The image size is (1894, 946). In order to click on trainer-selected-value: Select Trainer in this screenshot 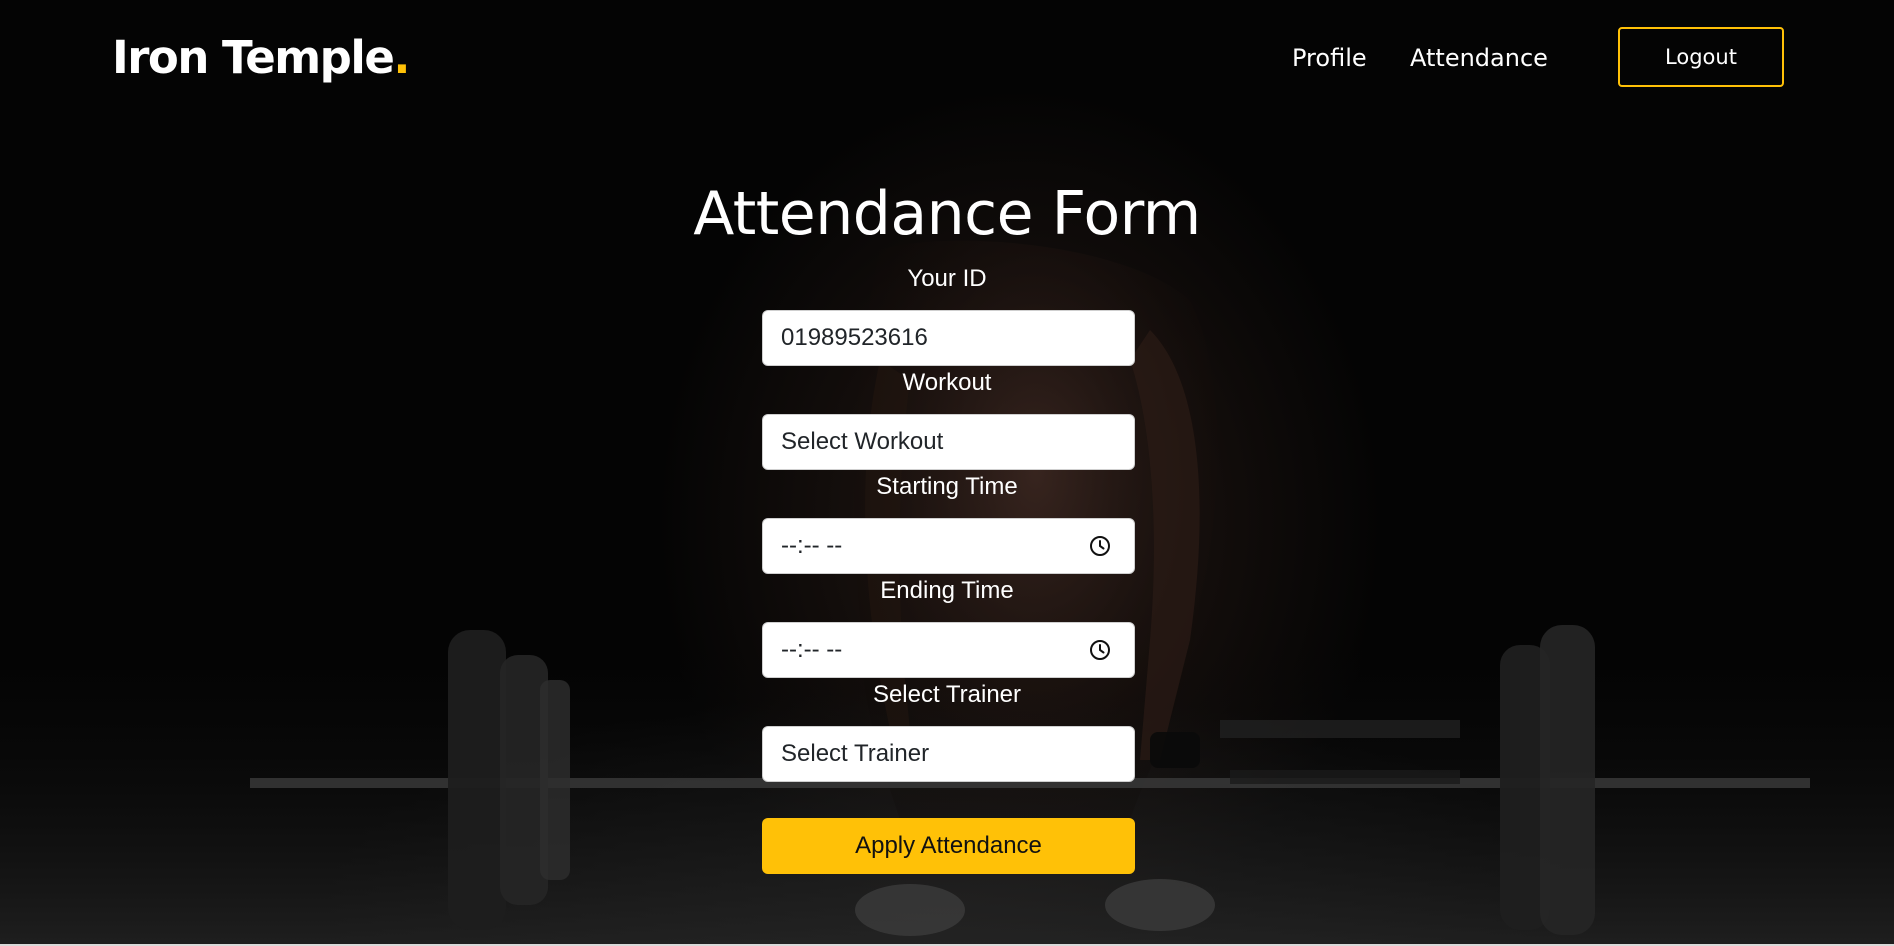, I will do `click(855, 753)`.